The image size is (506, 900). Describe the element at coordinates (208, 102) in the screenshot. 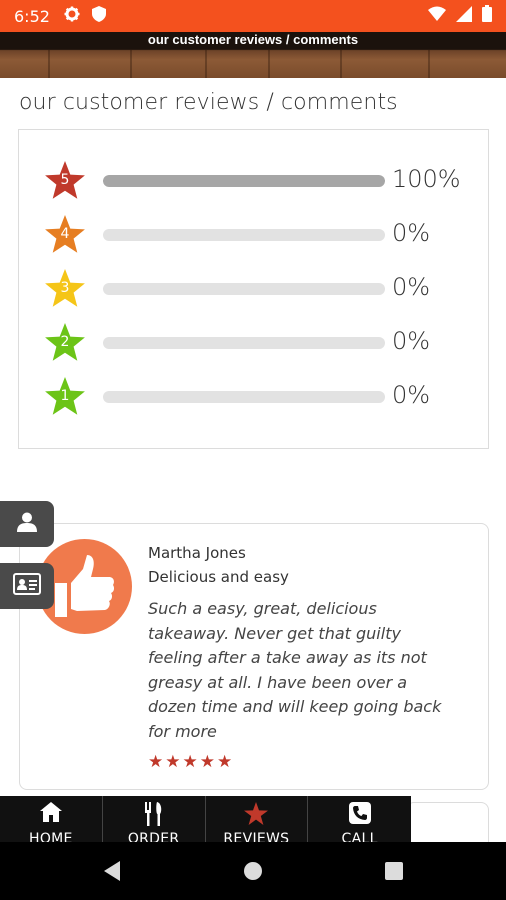

I see `page-title: our customer reviews / comments` at that location.